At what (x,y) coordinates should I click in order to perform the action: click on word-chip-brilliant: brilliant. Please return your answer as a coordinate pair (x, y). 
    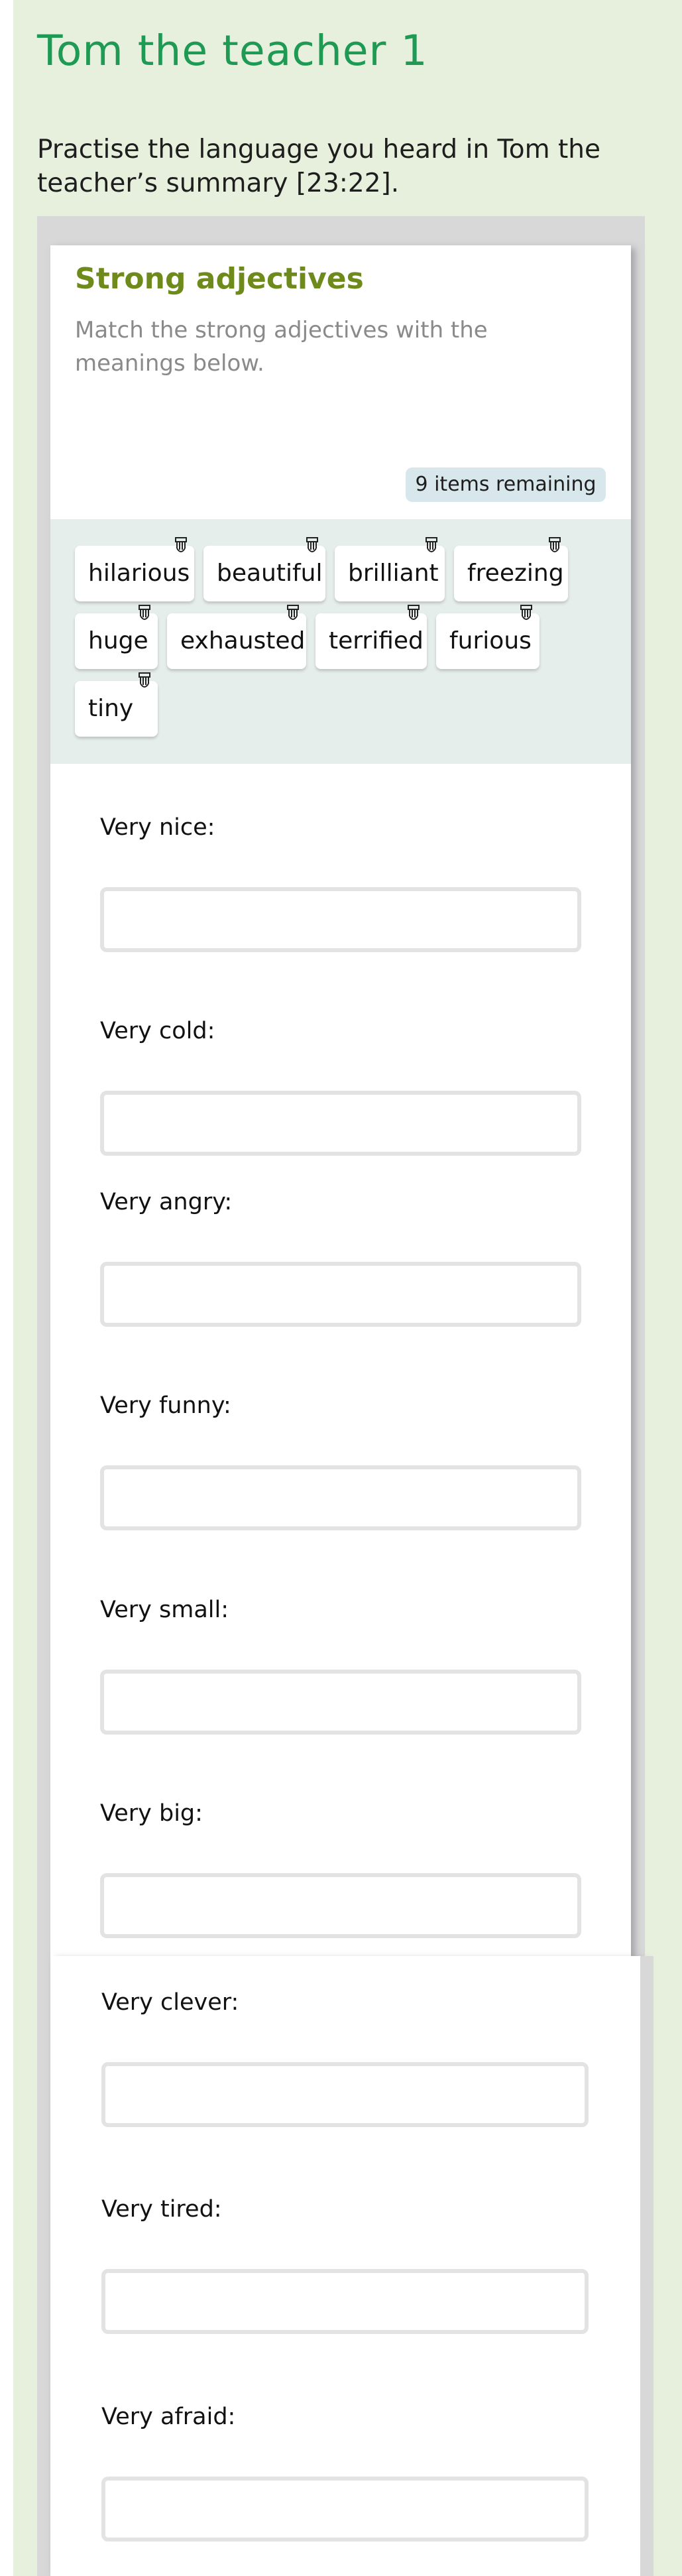
    Looking at the image, I should click on (390, 569).